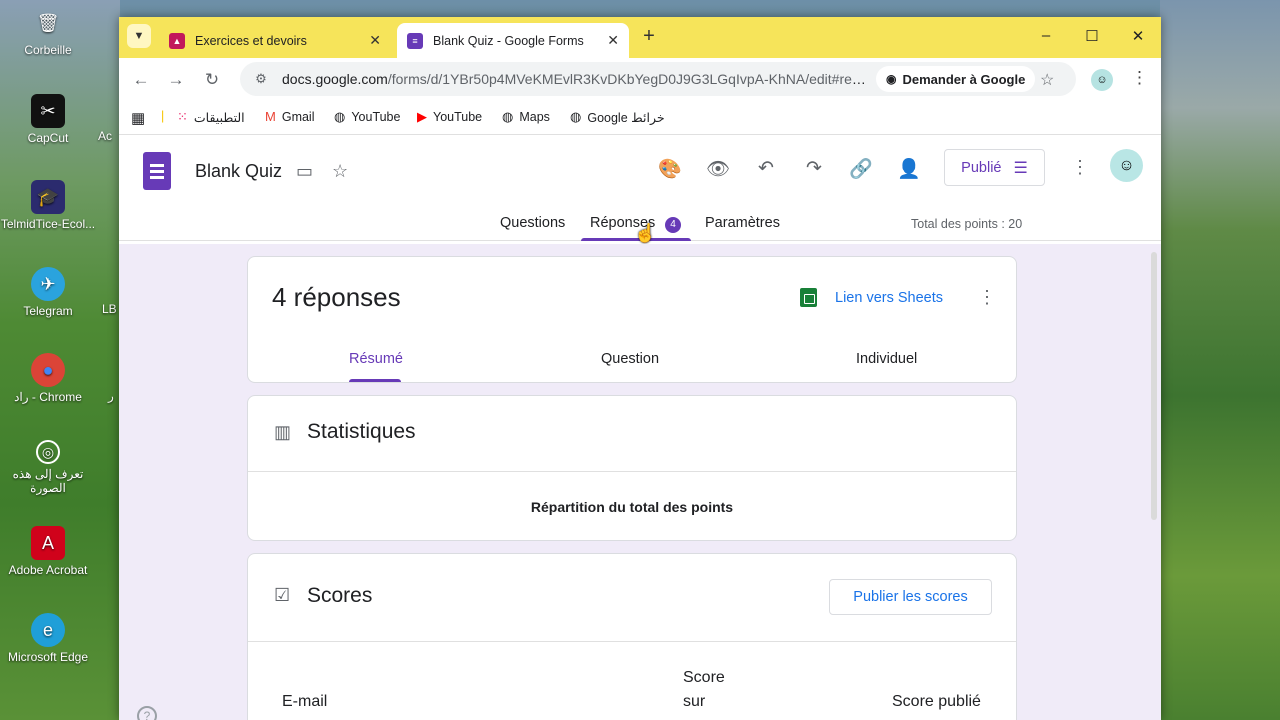 Image resolution: width=1280 pixels, height=720 pixels. What do you see at coordinates (1154, 386) in the screenshot?
I see `scrollbar` at bounding box center [1154, 386].